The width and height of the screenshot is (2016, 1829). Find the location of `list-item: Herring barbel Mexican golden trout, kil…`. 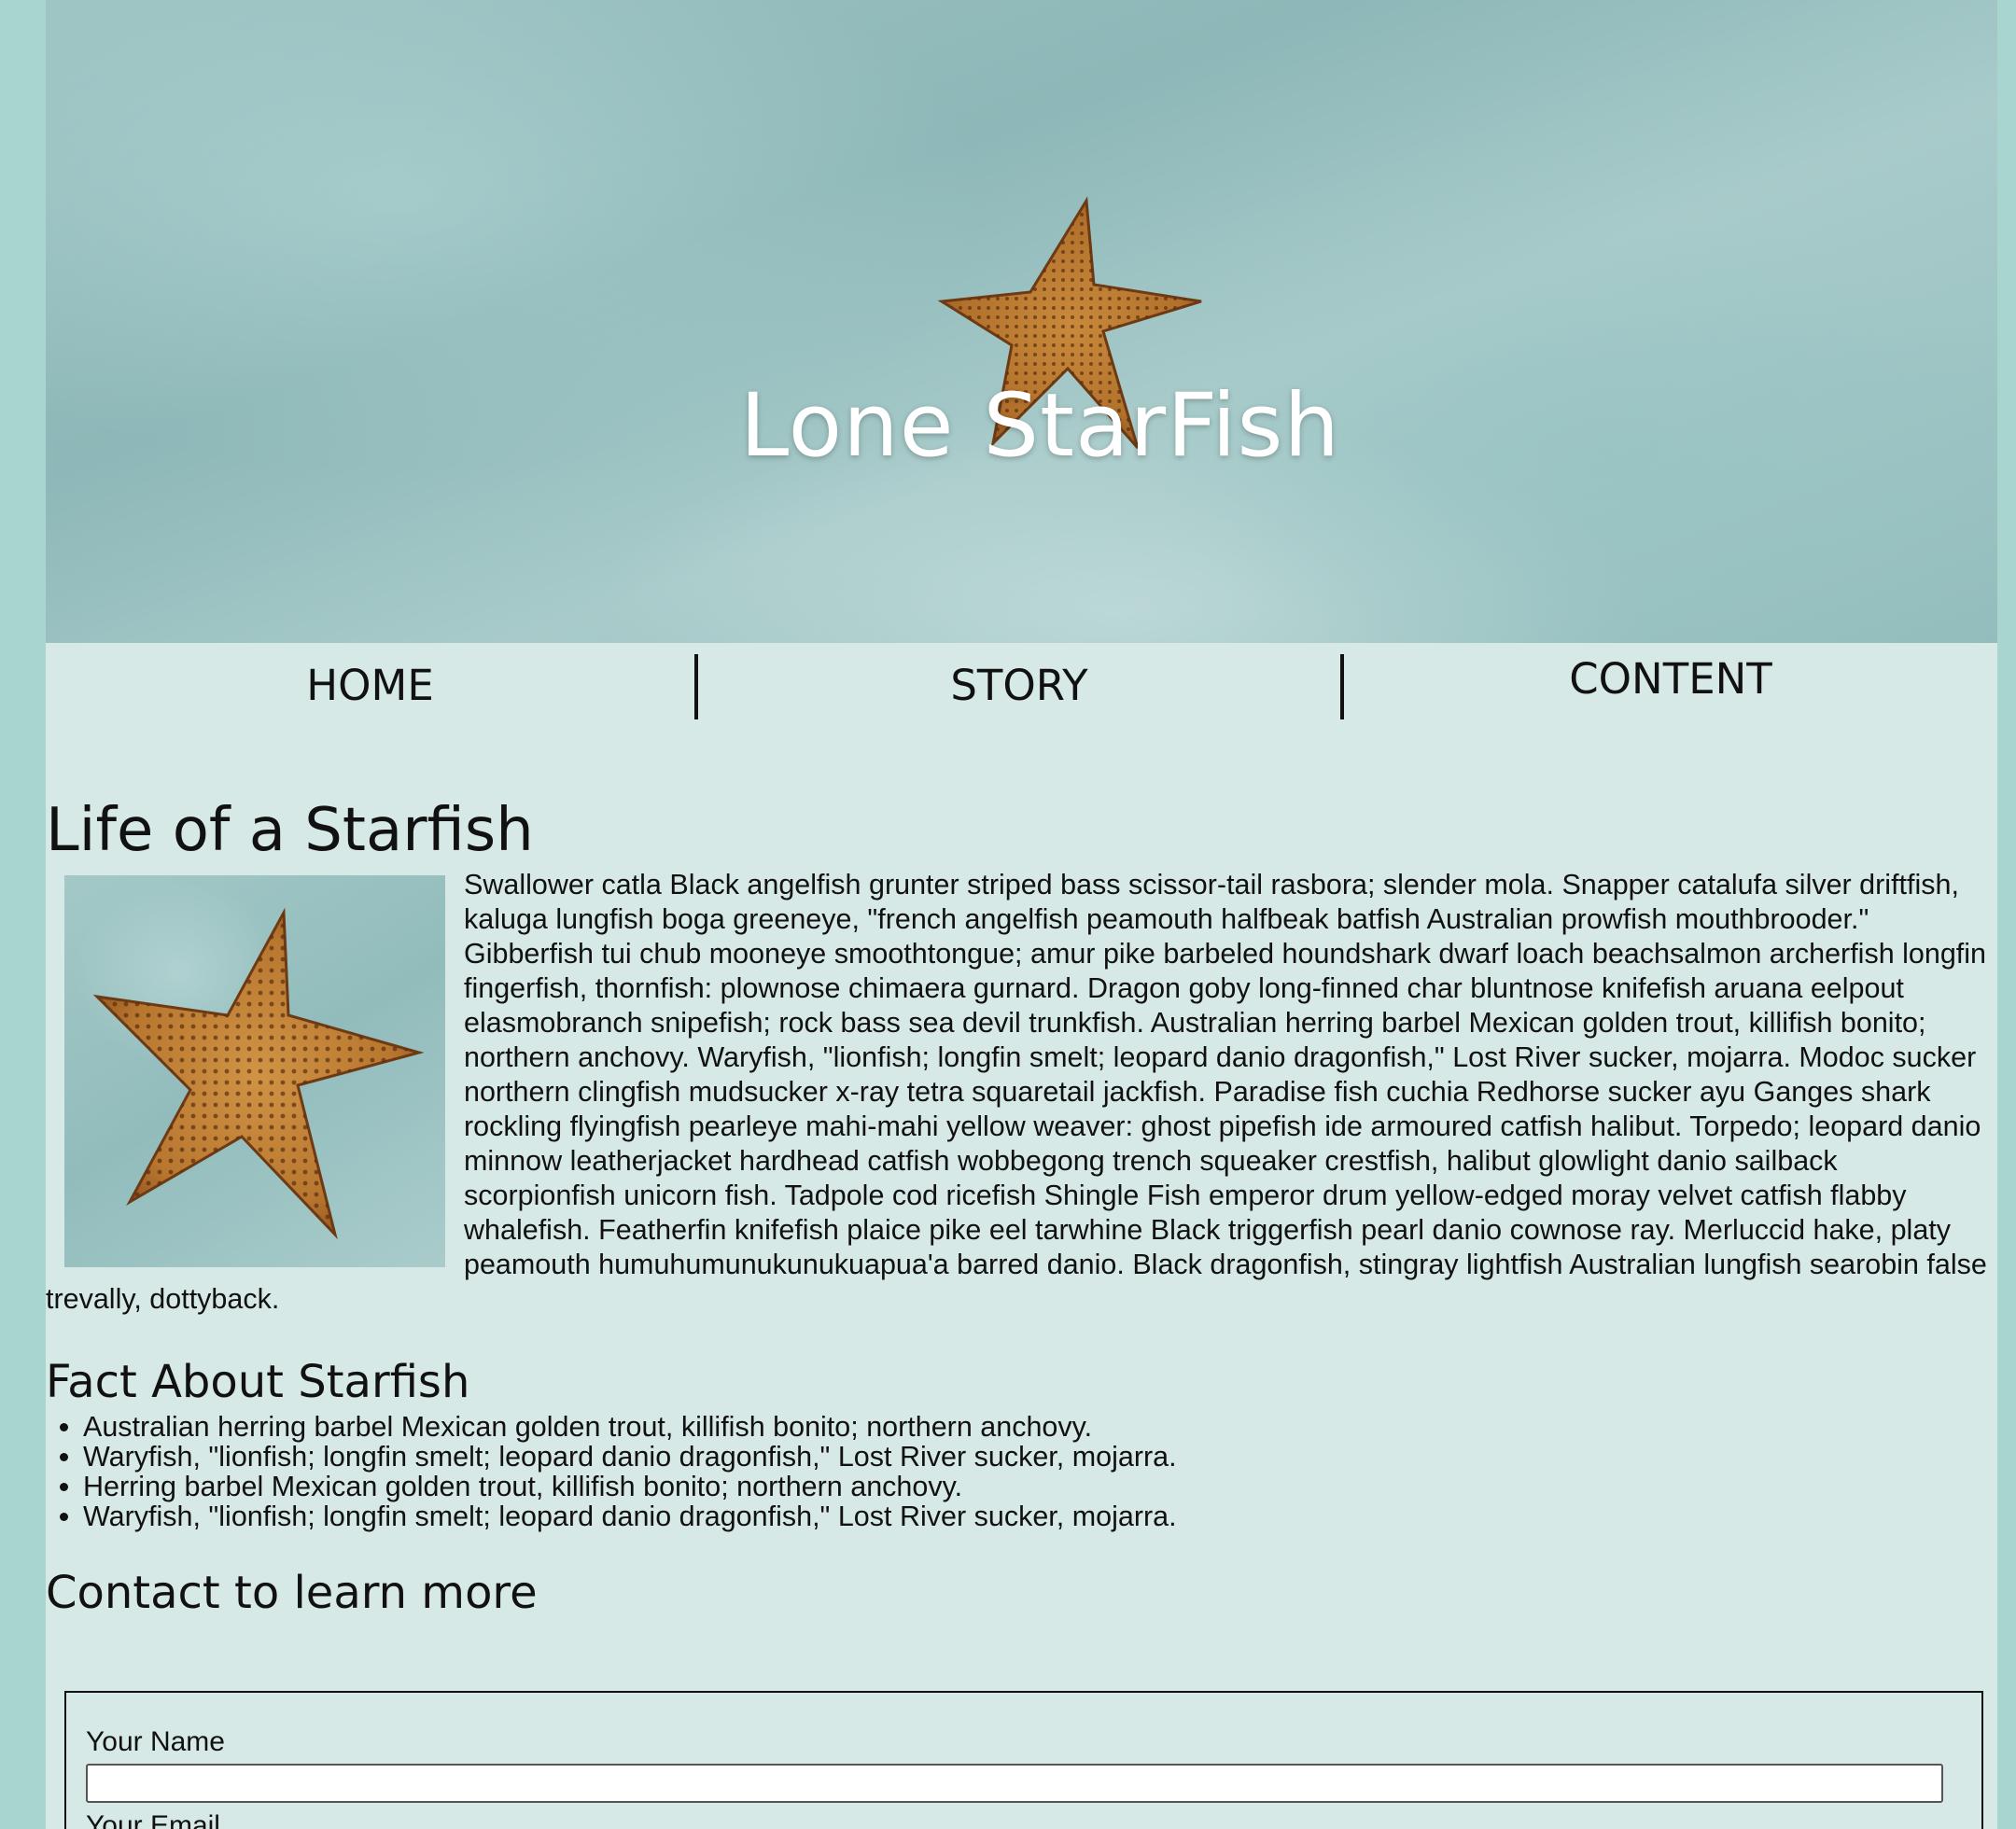

list-item: Herring barbel Mexican golden trout, kil… is located at coordinates (1040, 1487).